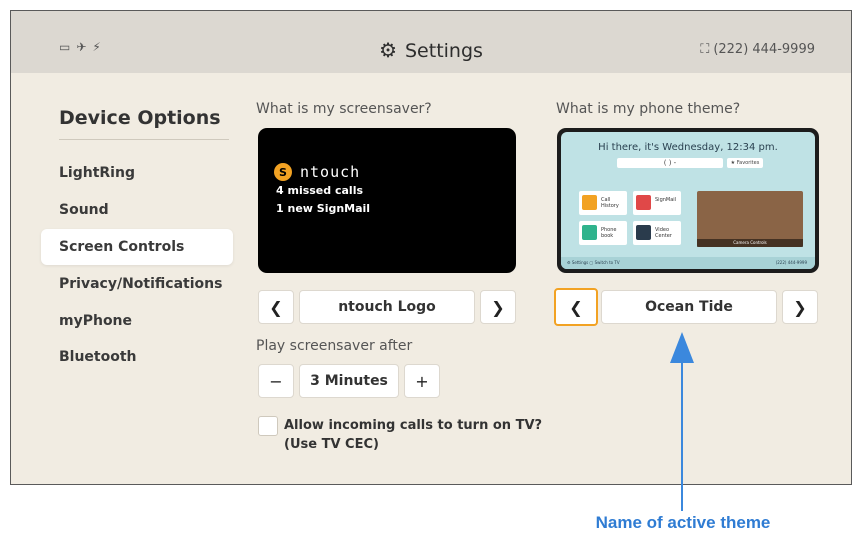 Image resolution: width=865 pixels, height=543 pixels. Describe the element at coordinates (750, 219) in the screenshot. I see `theme-preview-video: Camera Controls` at that location.